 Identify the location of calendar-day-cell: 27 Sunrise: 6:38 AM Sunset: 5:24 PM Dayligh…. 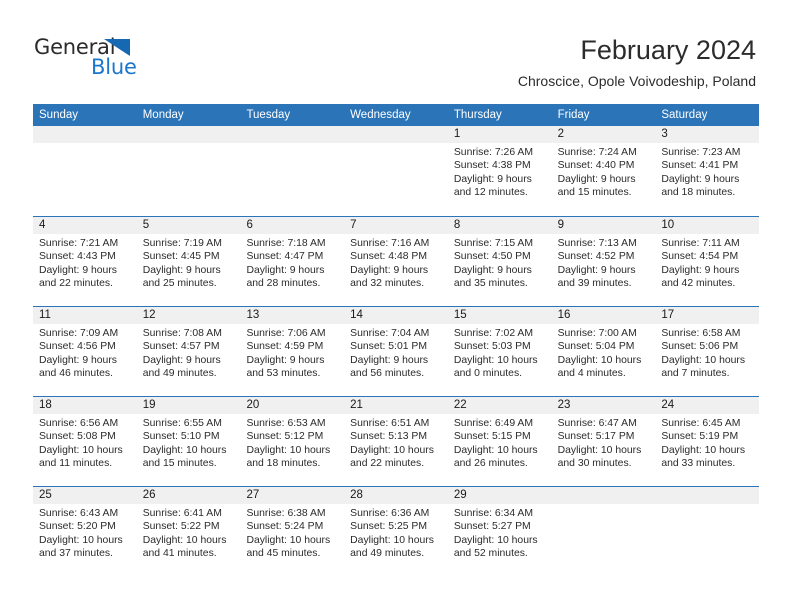
(292, 531).